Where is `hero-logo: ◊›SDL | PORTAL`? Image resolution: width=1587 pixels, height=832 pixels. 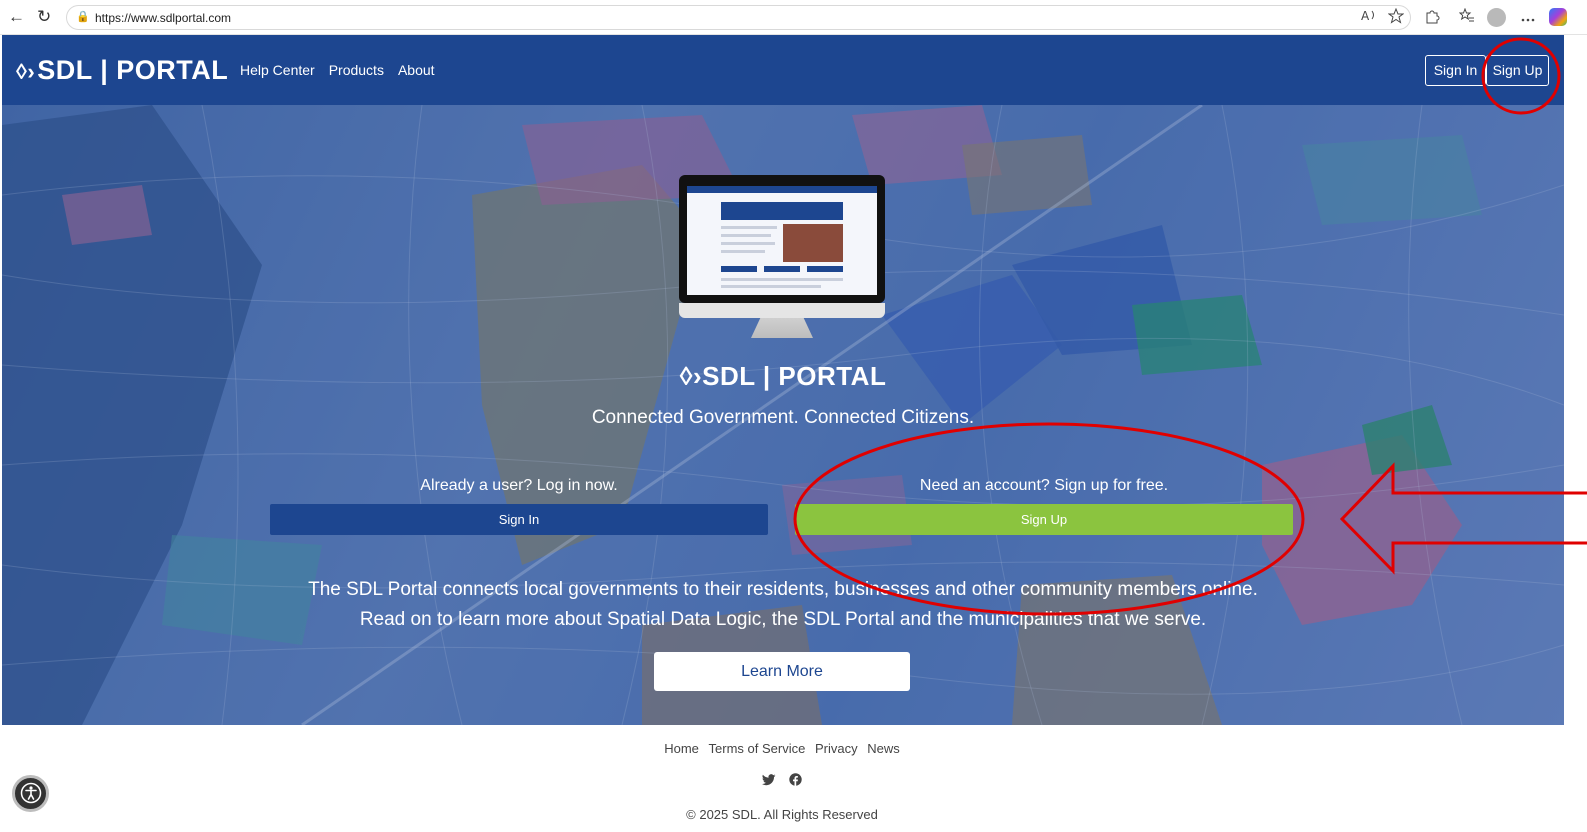 hero-logo: ◊›SDL | PORTAL is located at coordinates (783, 376).